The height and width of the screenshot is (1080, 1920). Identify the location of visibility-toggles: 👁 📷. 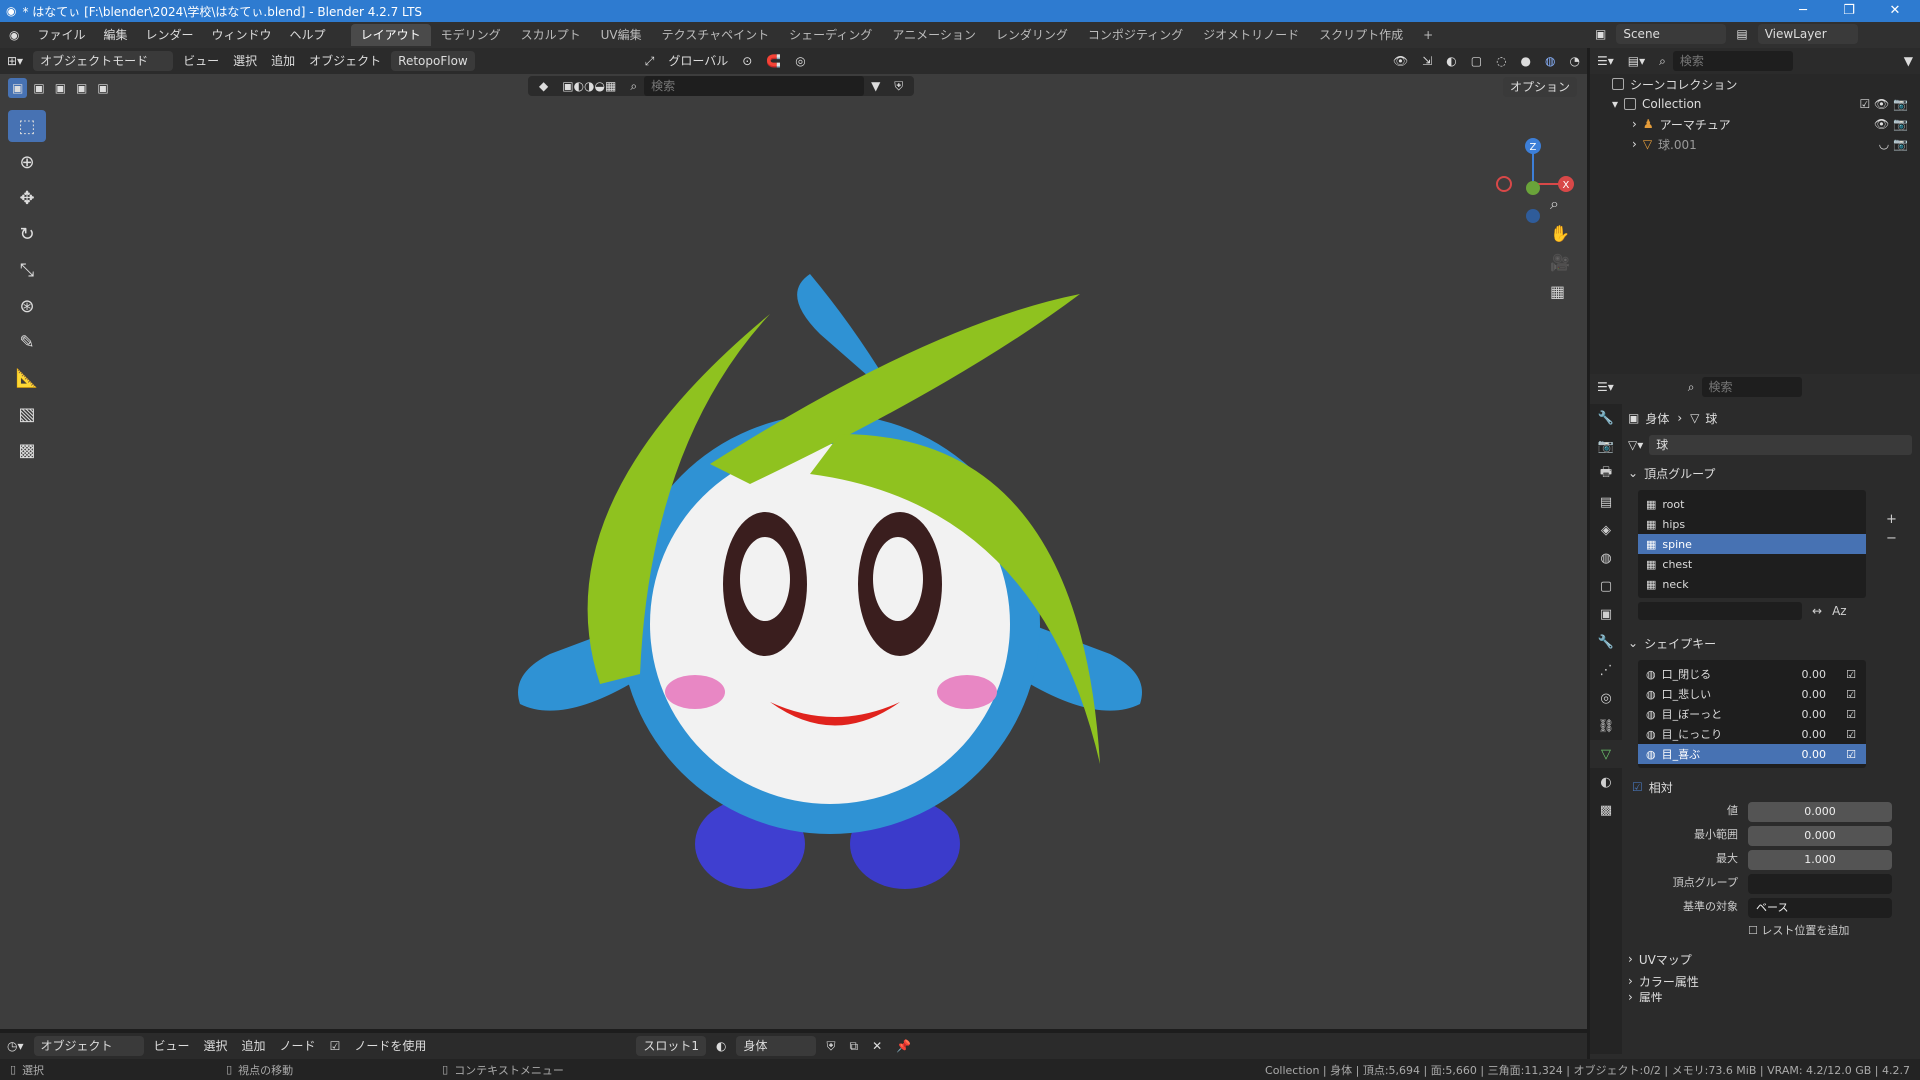
(1891, 124).